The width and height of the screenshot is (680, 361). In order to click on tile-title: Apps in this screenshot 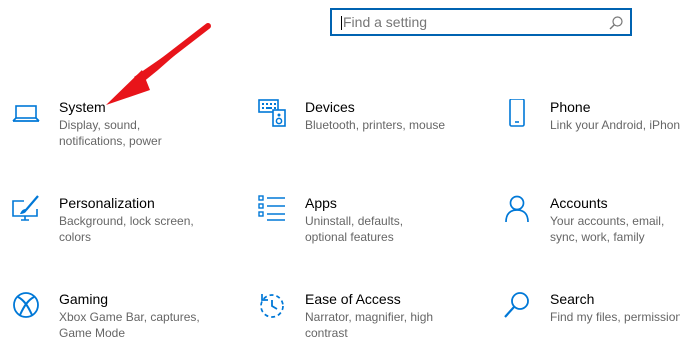, I will do `click(321, 203)`.